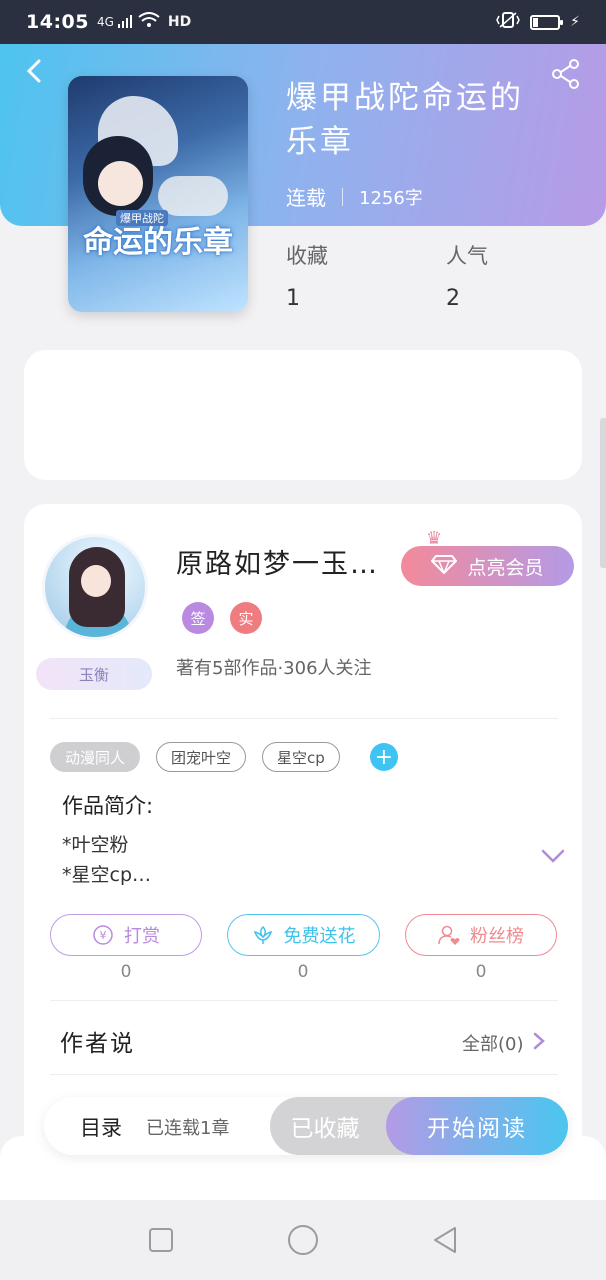 The width and height of the screenshot is (606, 1280). I want to click on signal-icon, so click(124, 22).